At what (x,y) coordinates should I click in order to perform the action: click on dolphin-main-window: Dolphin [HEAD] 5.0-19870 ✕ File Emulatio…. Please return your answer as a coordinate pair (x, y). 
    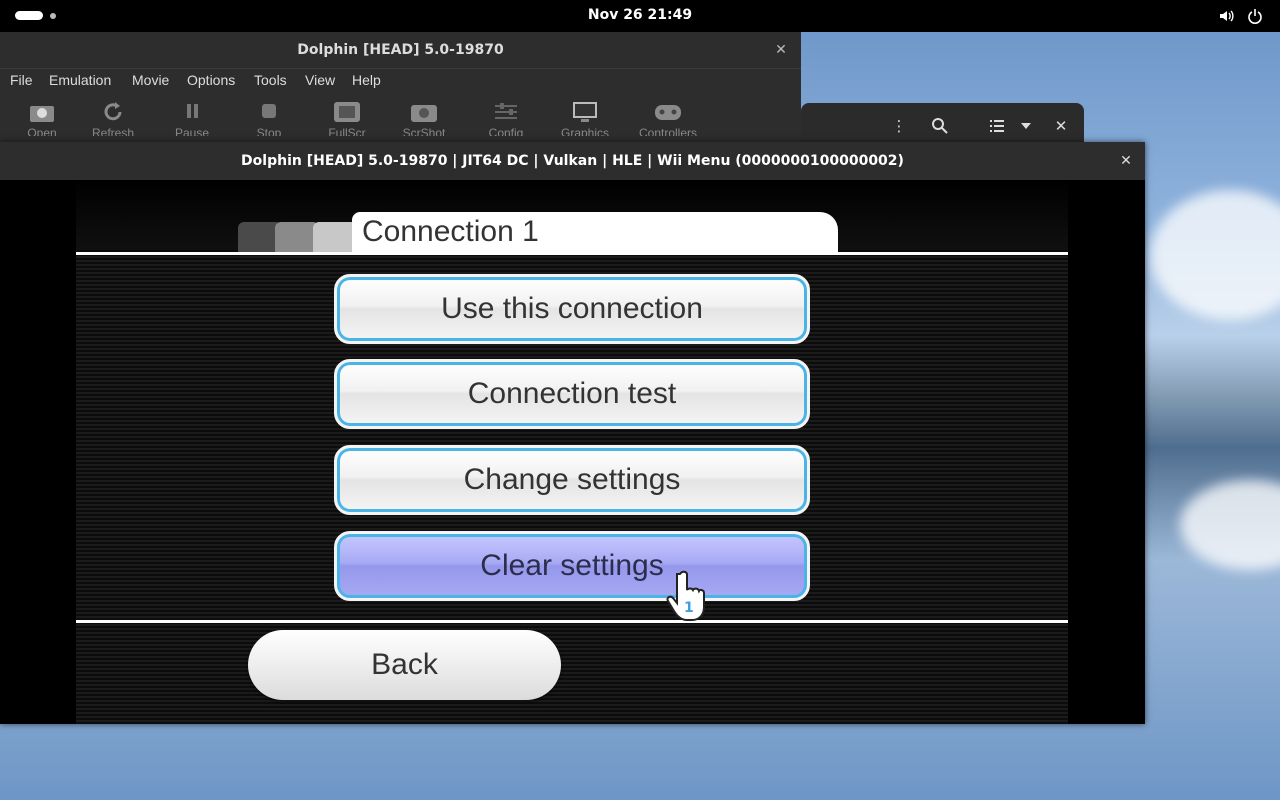
    Looking at the image, I should click on (400, 88).